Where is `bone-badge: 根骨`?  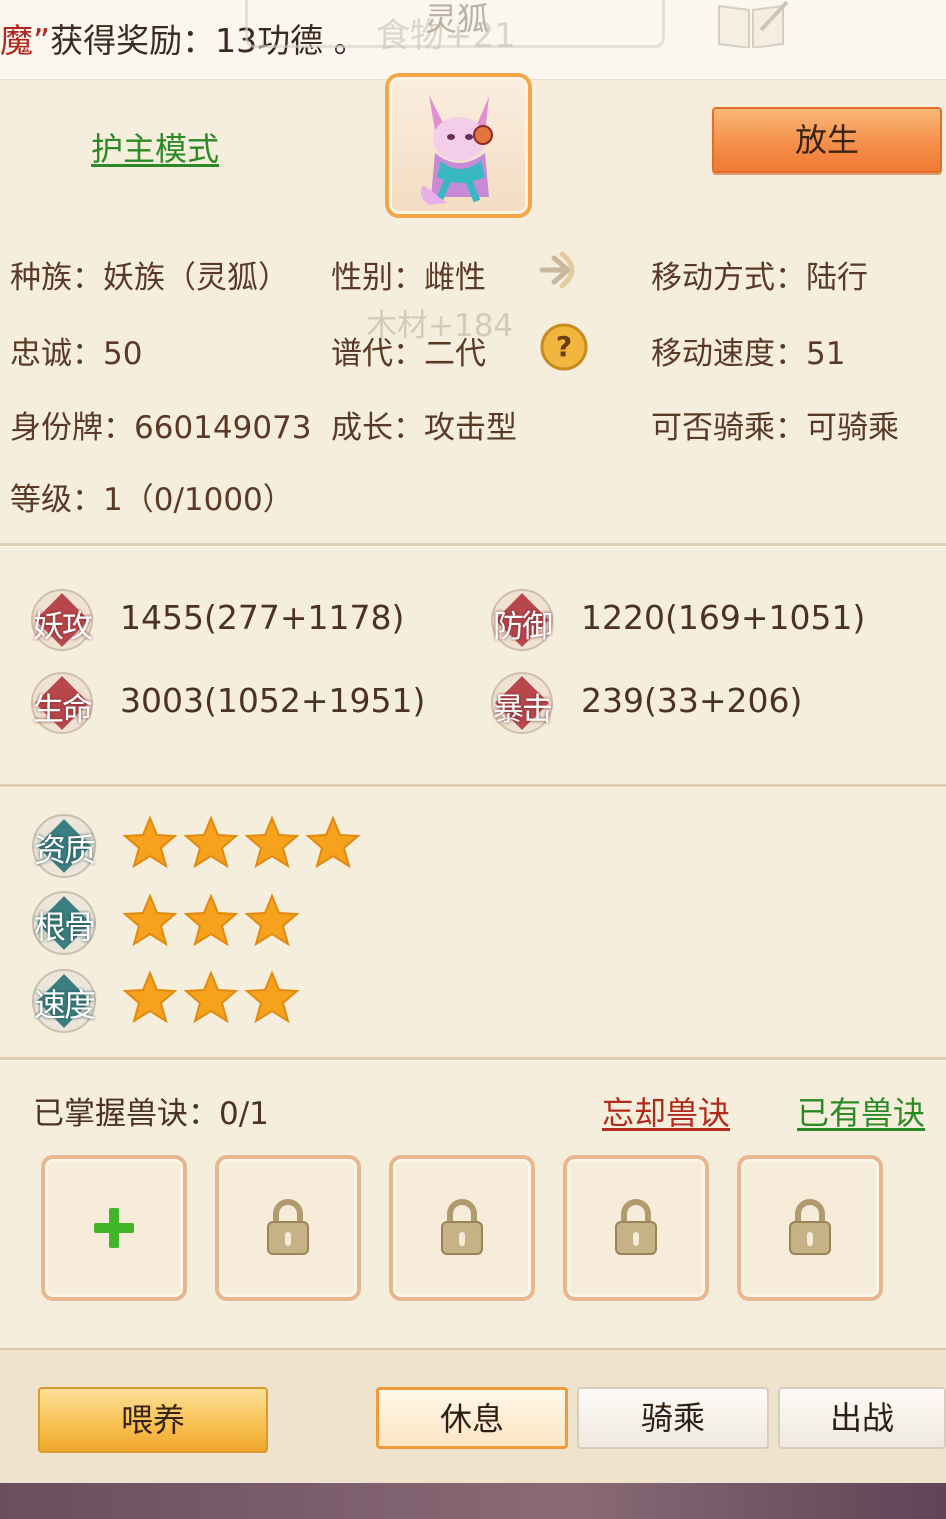 bone-badge: 根骨 is located at coordinates (64, 923).